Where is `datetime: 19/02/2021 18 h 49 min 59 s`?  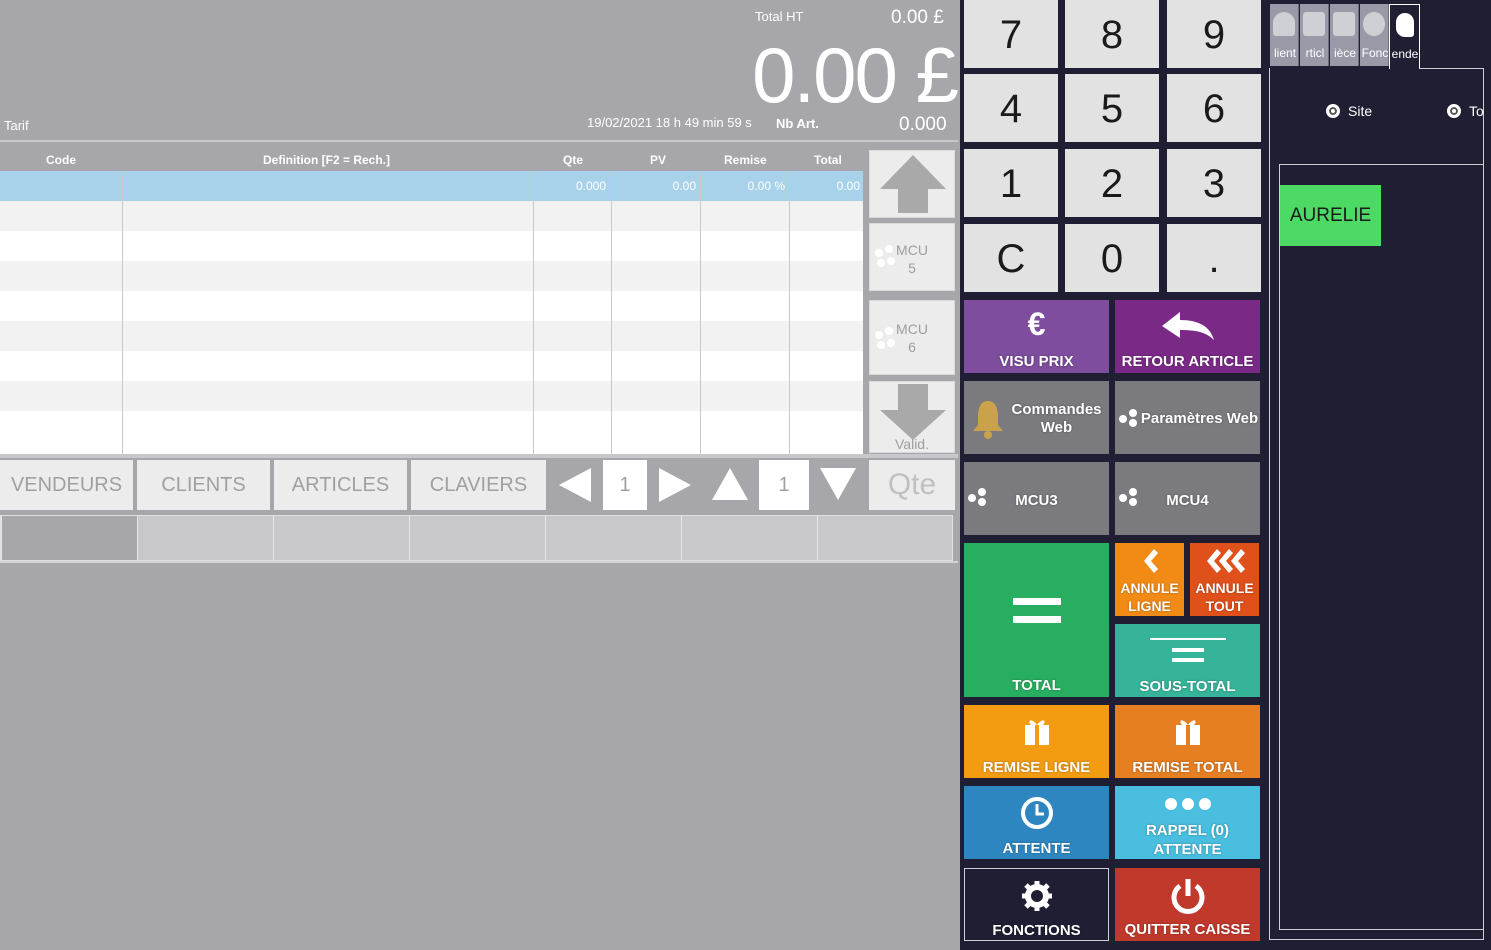
datetime: 19/02/2021 18 h 49 min 59 s is located at coordinates (669, 122).